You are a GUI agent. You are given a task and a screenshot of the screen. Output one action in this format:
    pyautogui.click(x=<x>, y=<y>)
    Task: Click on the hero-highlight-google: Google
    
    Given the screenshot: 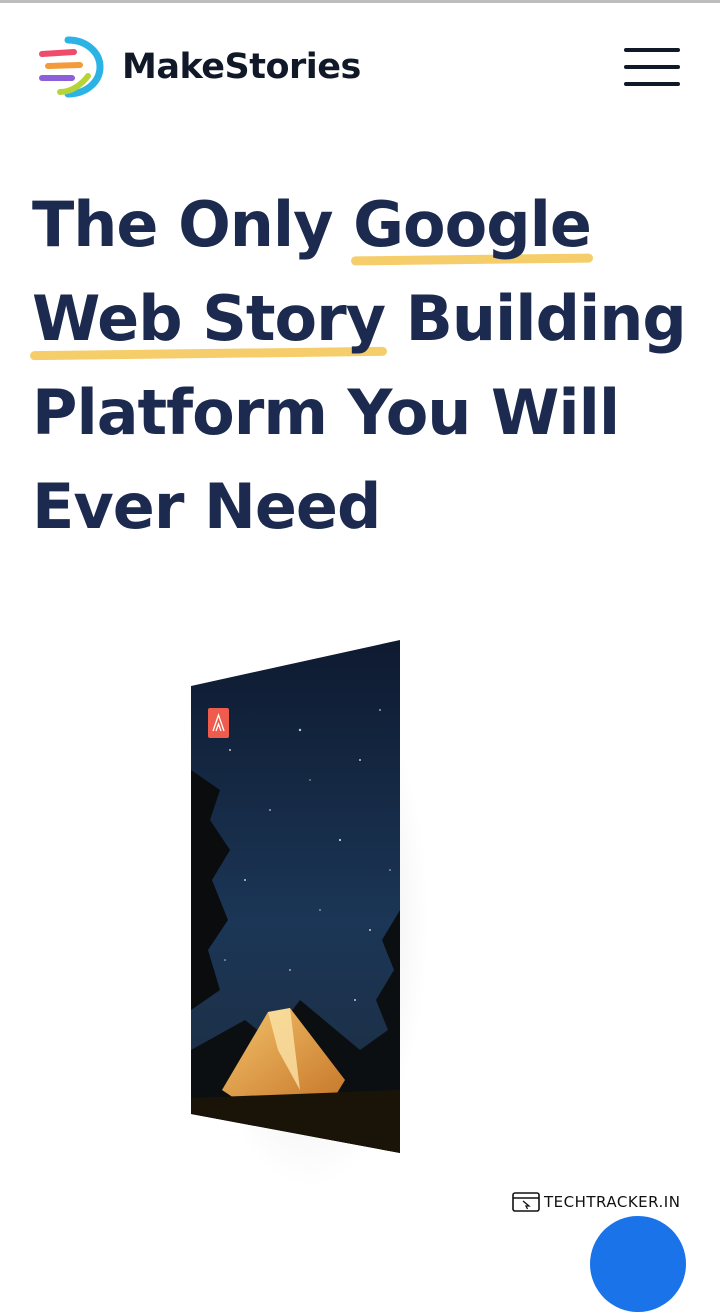 What is the action you would take?
    pyautogui.click(x=472, y=225)
    